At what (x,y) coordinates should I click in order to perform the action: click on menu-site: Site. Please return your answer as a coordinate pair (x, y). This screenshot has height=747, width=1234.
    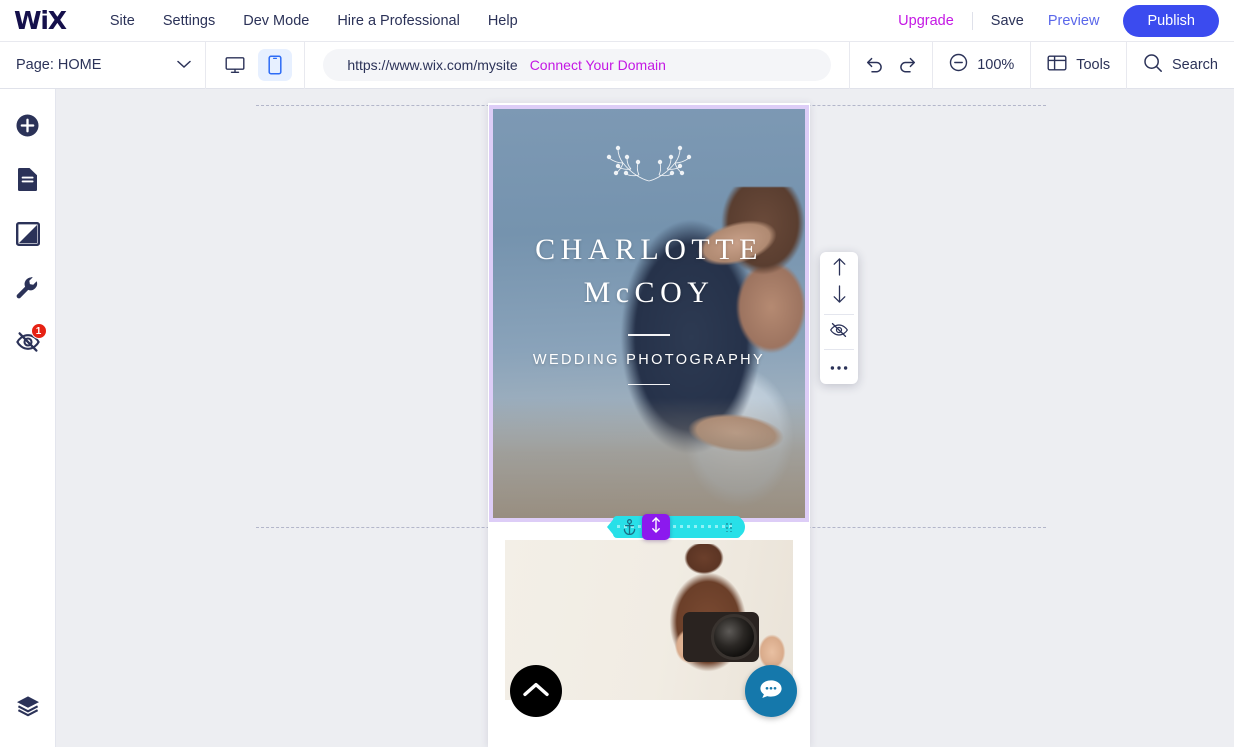
    Looking at the image, I should click on (122, 21).